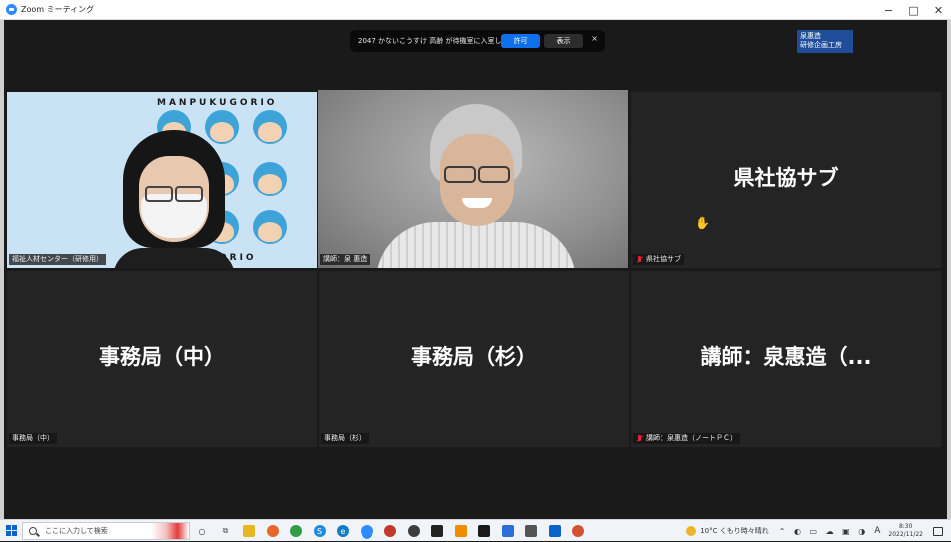  What do you see at coordinates (390, 531) in the screenshot?
I see `red-app-icon` at bounding box center [390, 531].